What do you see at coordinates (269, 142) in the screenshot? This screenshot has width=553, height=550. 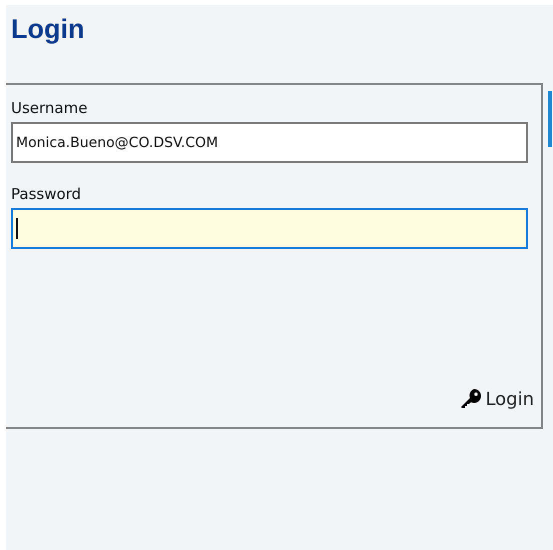 I see `input-field: Monica.Bueno@CO.DSV.COM` at bounding box center [269, 142].